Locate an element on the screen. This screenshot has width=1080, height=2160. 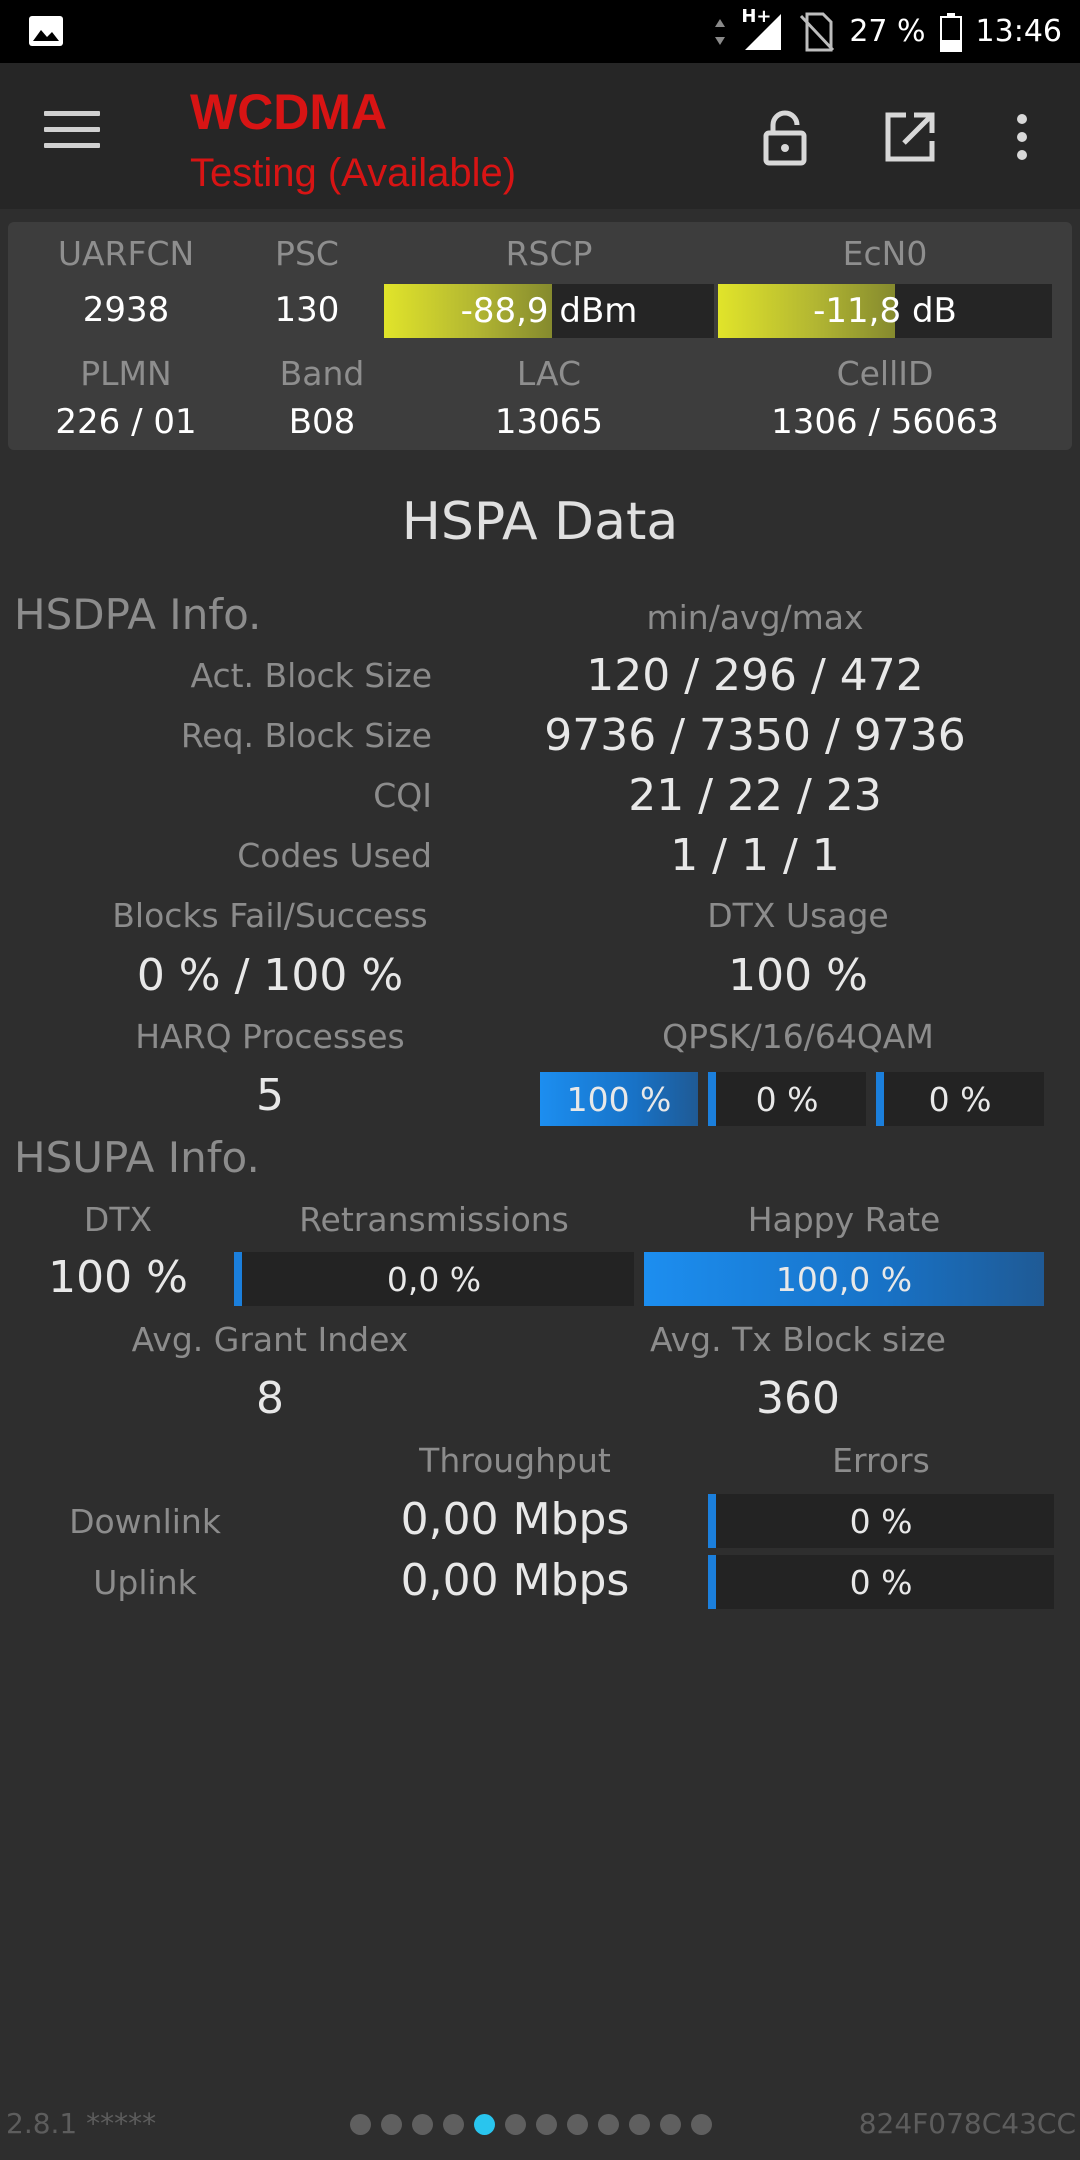
battery-percent: 27 % is located at coordinates (887, 31).